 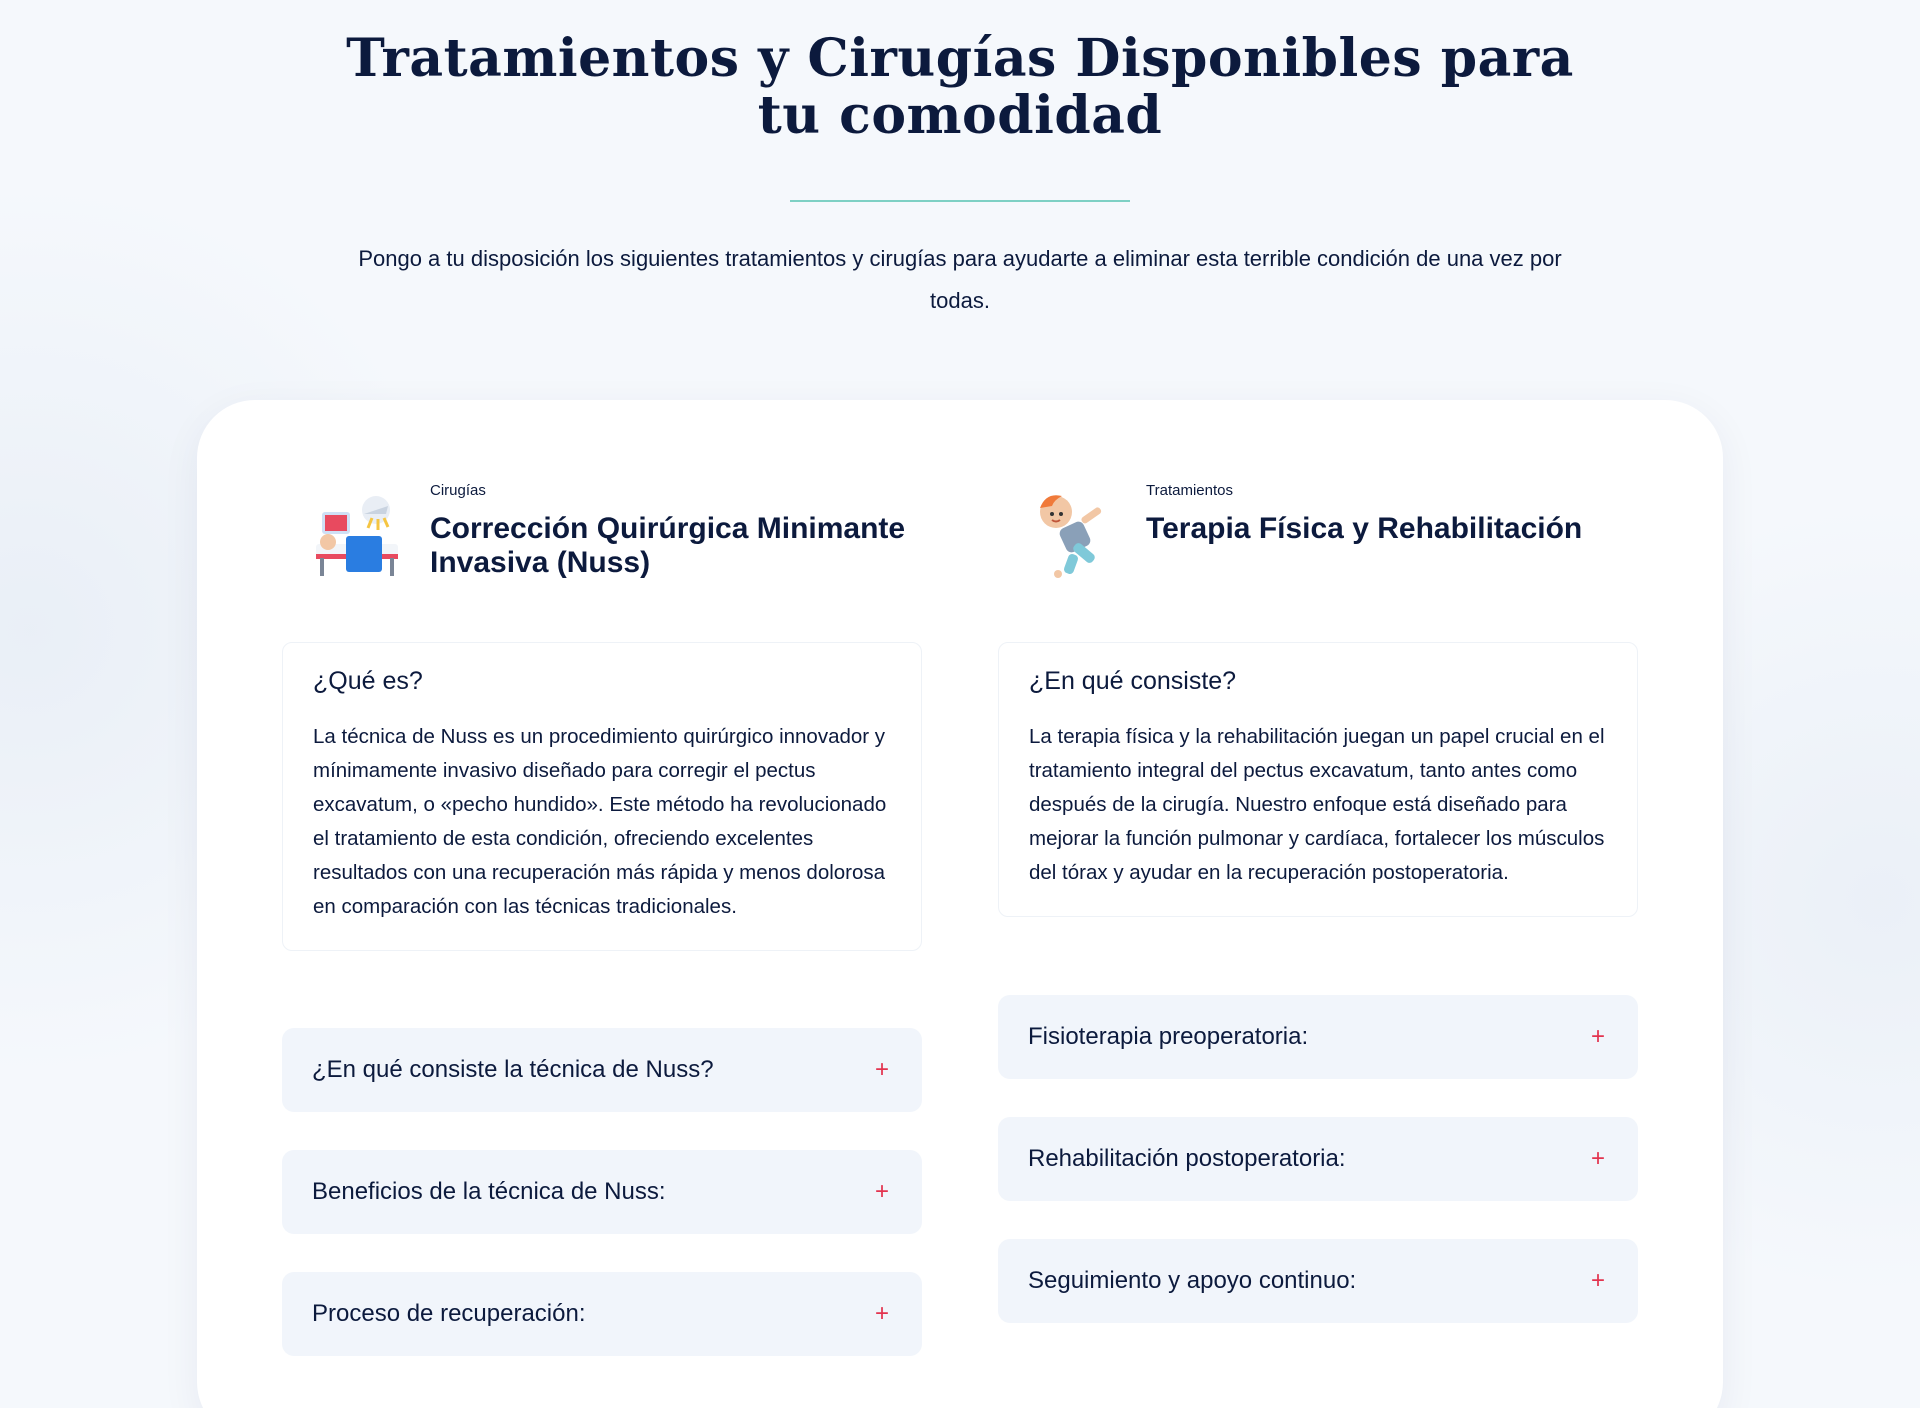 I want to click on accordion-nuss-technique: ¿En qué consiste la técnica de Nuss? +, so click(x=602, y=1070).